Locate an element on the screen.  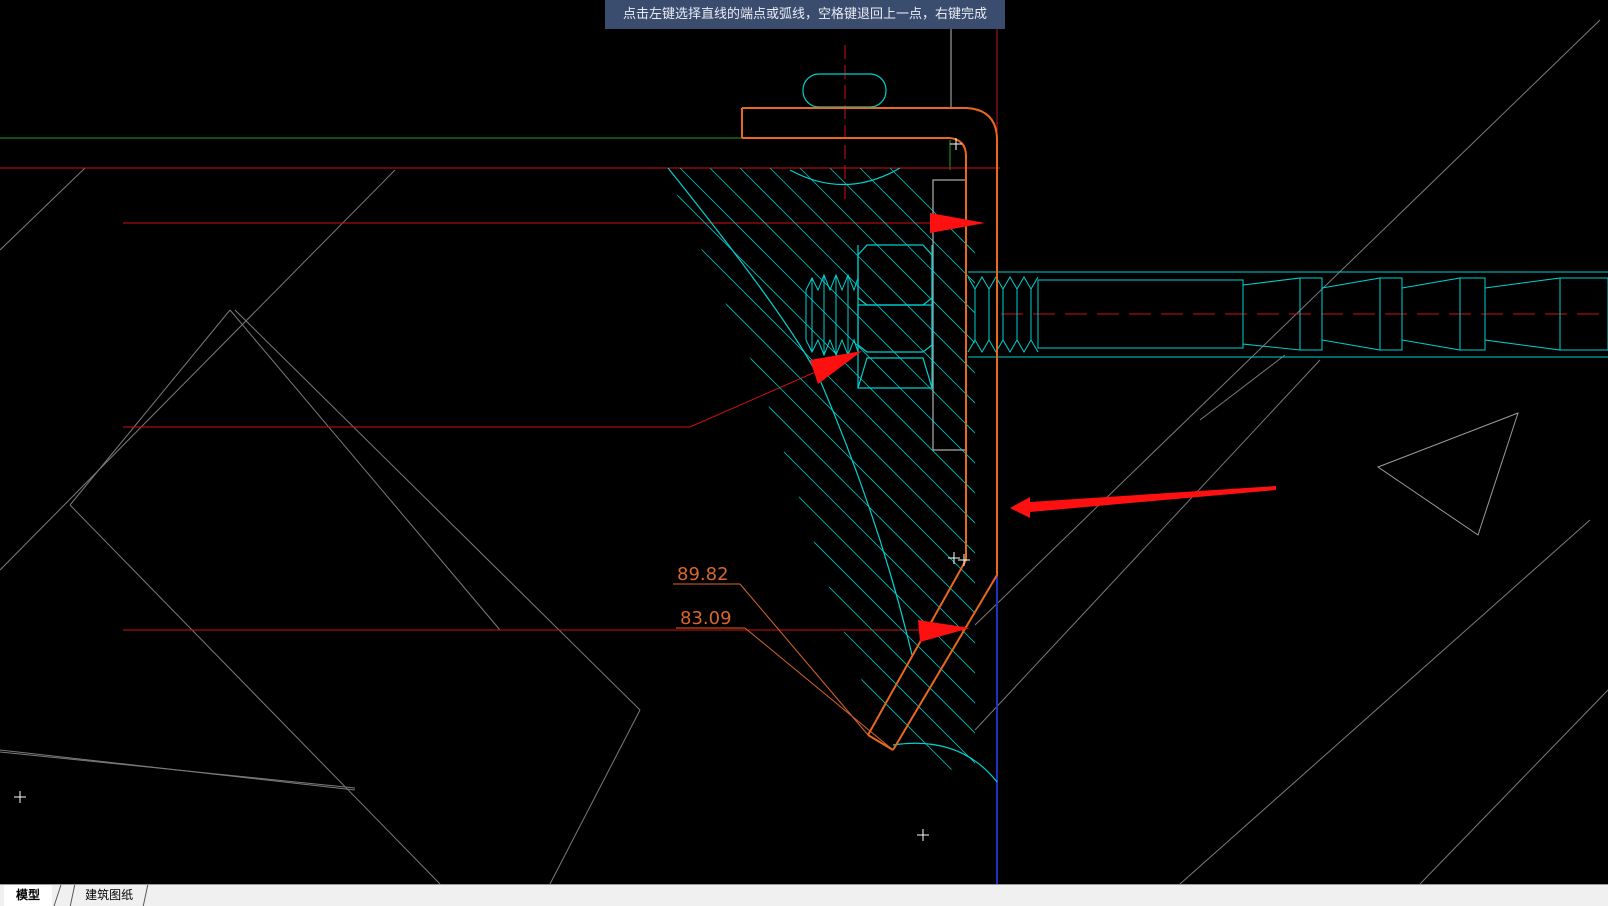
stud-thread-left is located at coordinates (832, 315).